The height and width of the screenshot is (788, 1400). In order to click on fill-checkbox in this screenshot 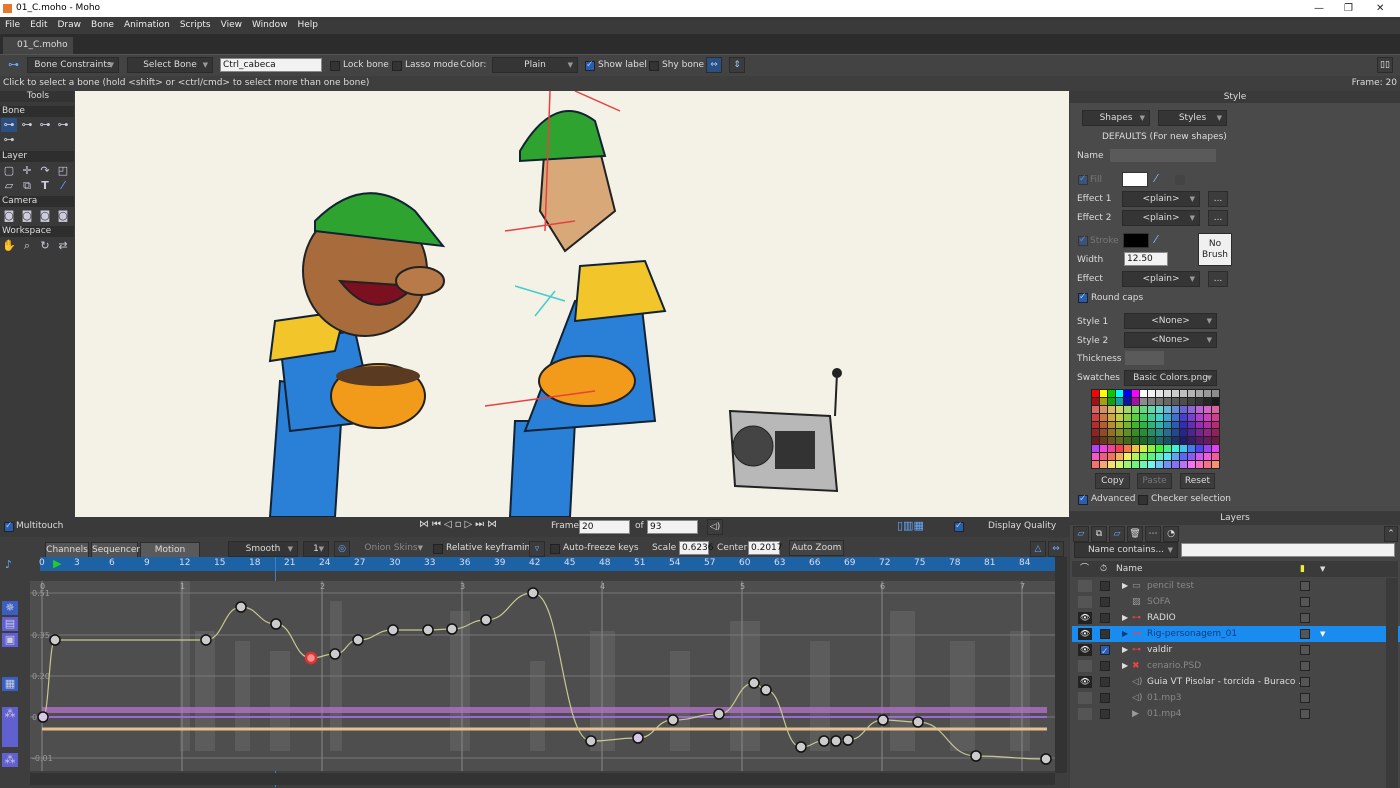, I will do `click(1083, 179)`.